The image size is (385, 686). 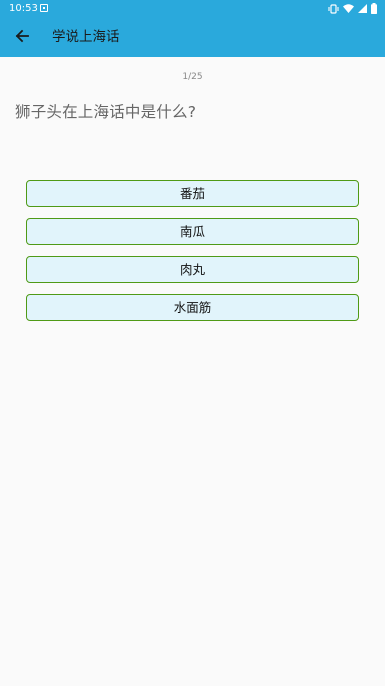 What do you see at coordinates (192, 193) in the screenshot?
I see `answer-option-1: 番茄` at bounding box center [192, 193].